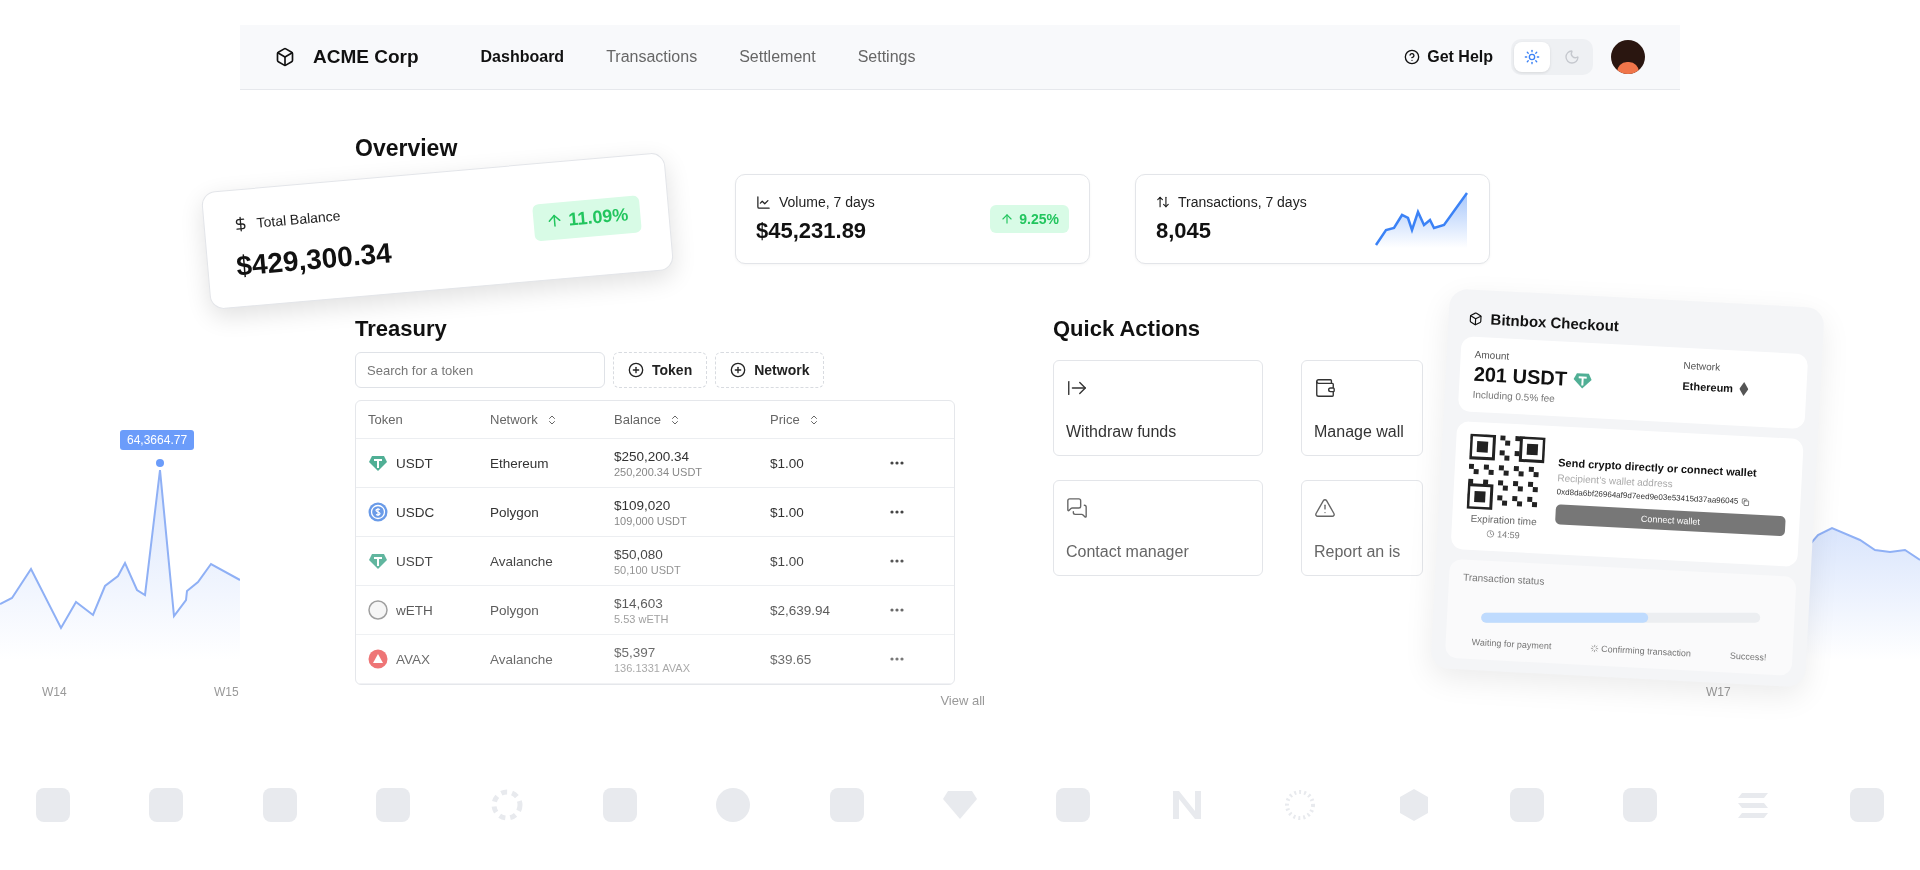 Image resolution: width=1920 pixels, height=870 pixels. What do you see at coordinates (378, 610) in the screenshot?
I see `coin-logo-icon` at bounding box center [378, 610].